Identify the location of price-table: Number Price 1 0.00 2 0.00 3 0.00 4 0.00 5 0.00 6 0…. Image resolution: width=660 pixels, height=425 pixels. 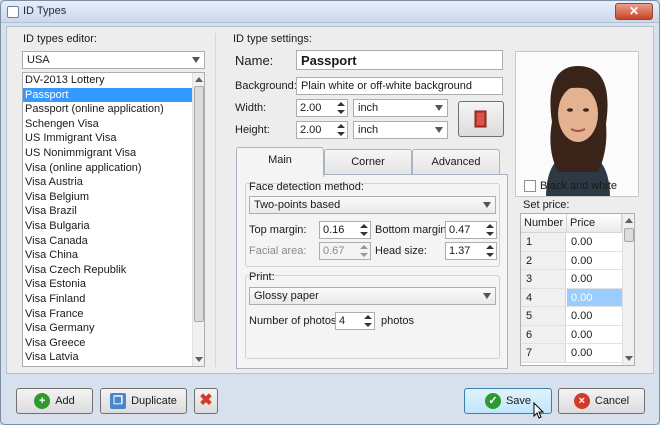
(577, 289).